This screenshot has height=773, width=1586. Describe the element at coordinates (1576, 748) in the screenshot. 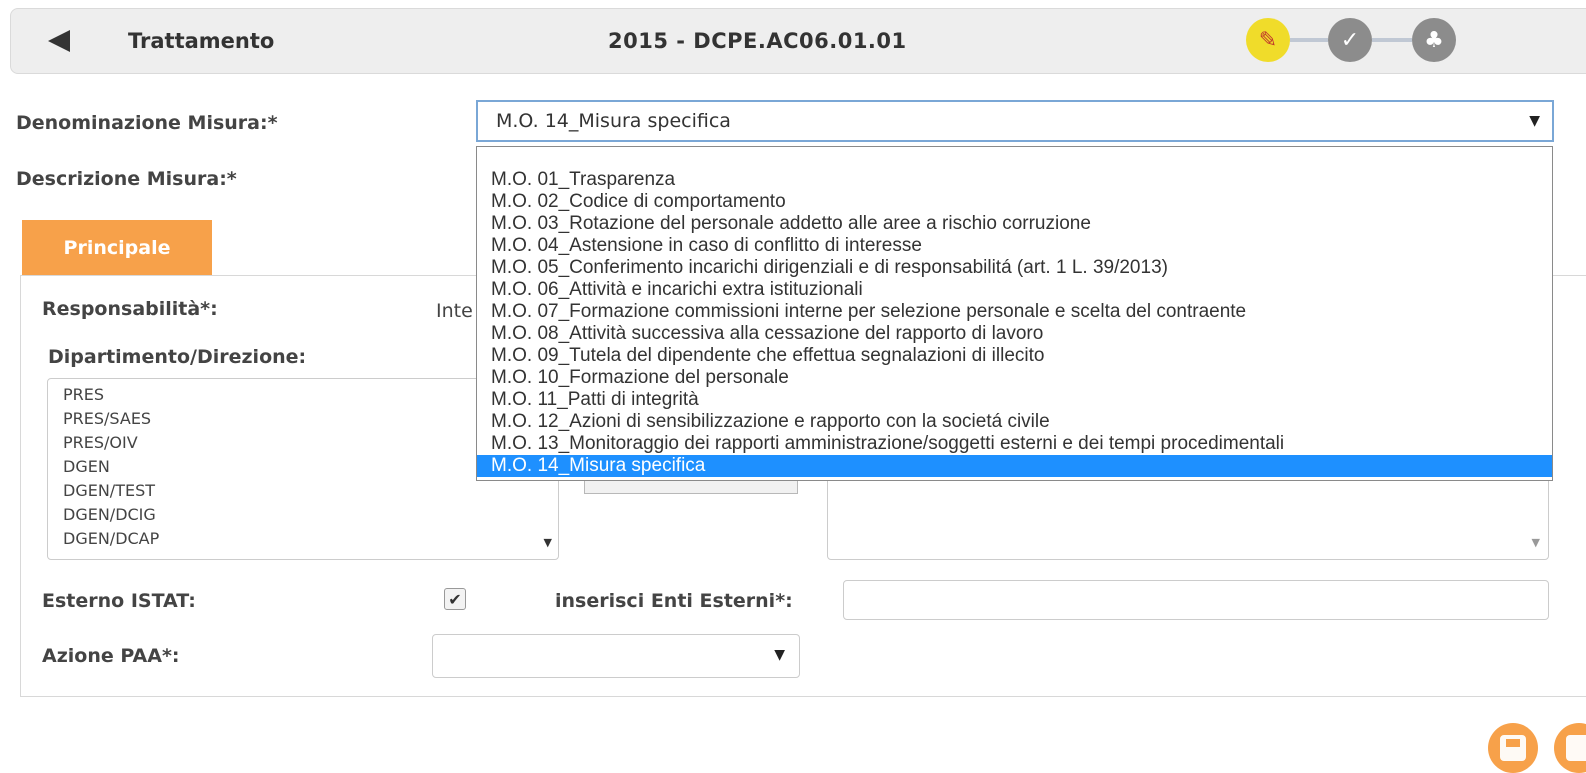

I see `document-icon` at that location.